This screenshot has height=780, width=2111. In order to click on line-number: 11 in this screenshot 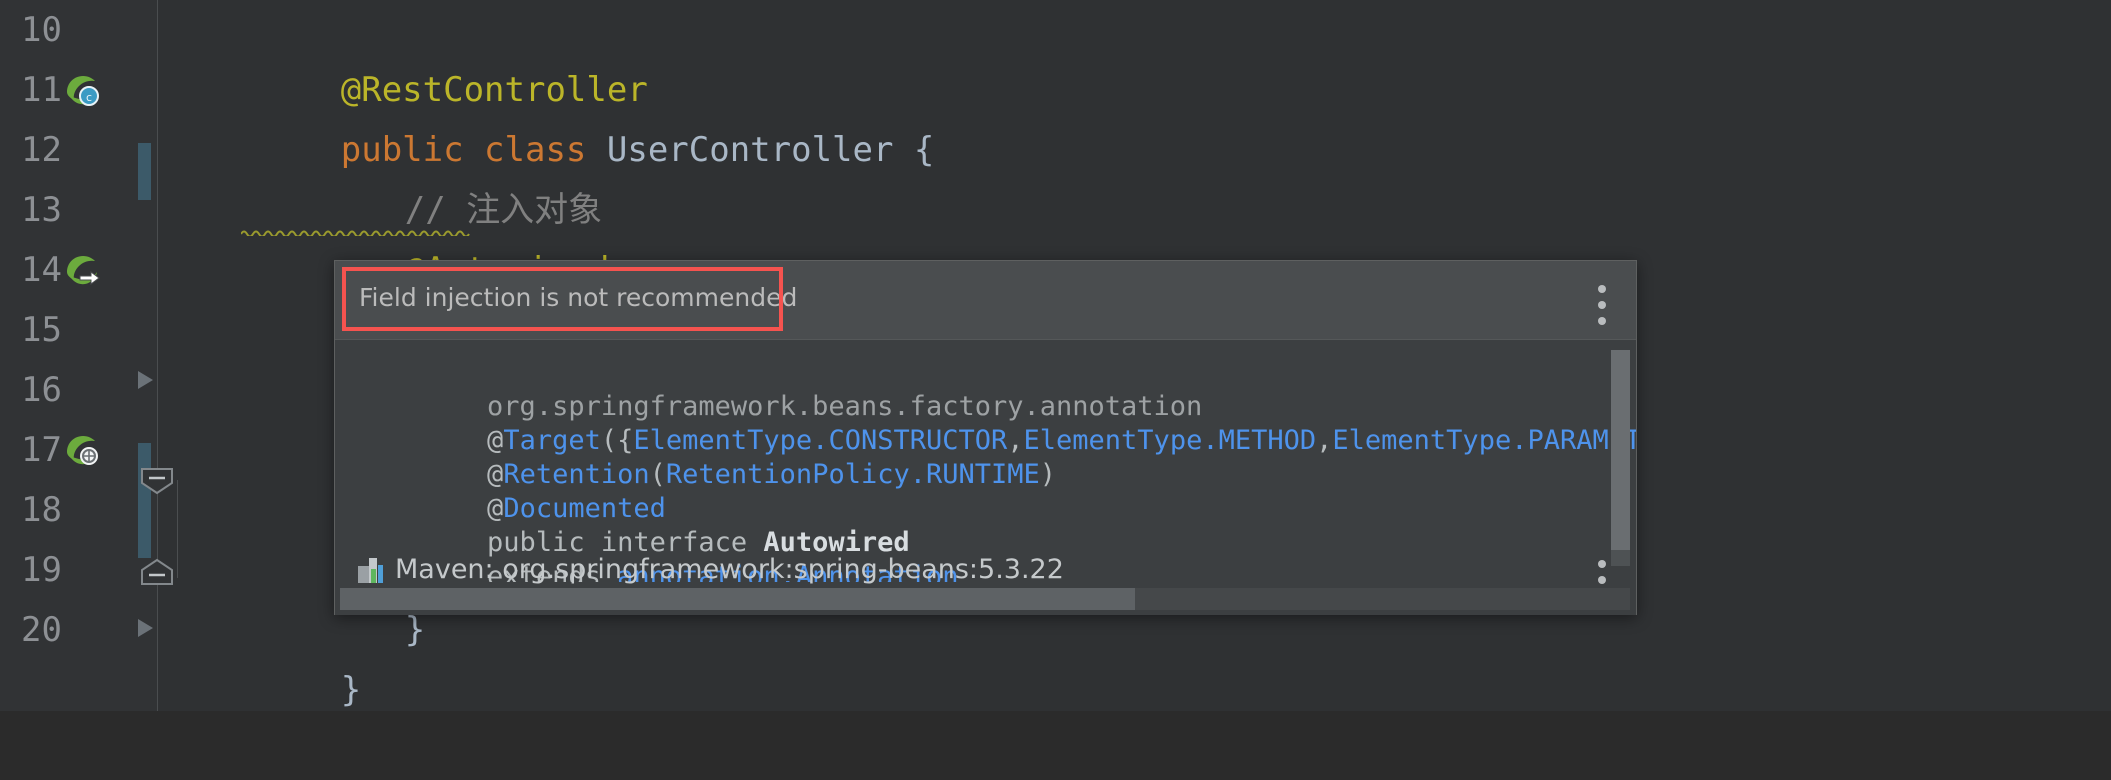, I will do `click(41, 90)`.